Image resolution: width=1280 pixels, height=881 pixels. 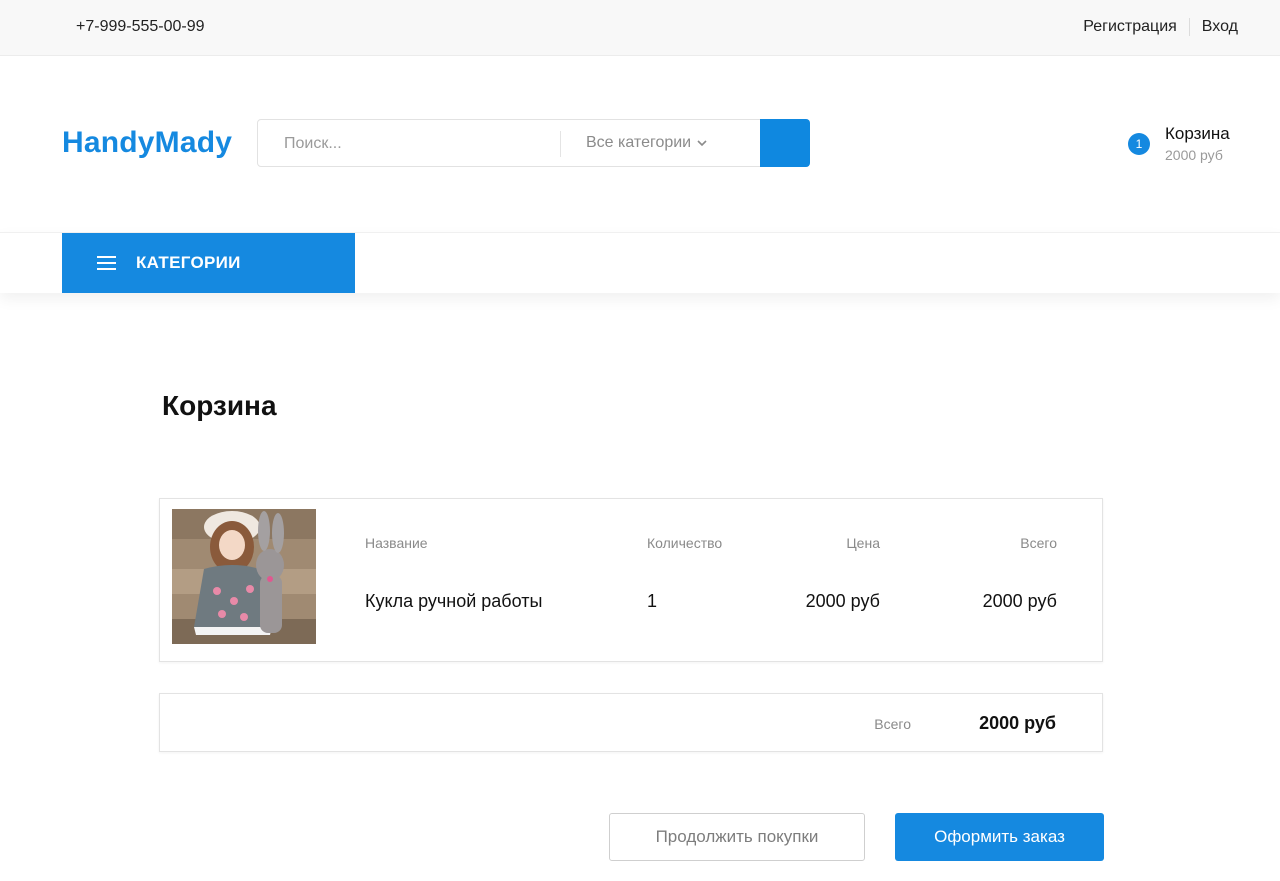 I want to click on doll-image, so click(x=244, y=576).